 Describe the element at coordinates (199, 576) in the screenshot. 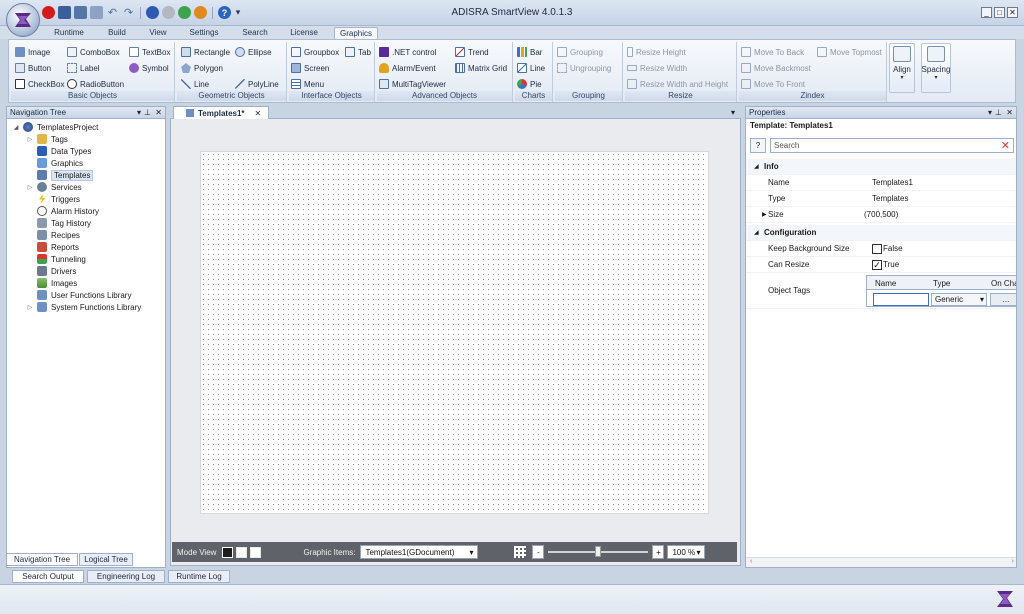

I see `tab-runtime-log: Runtime Log` at that location.